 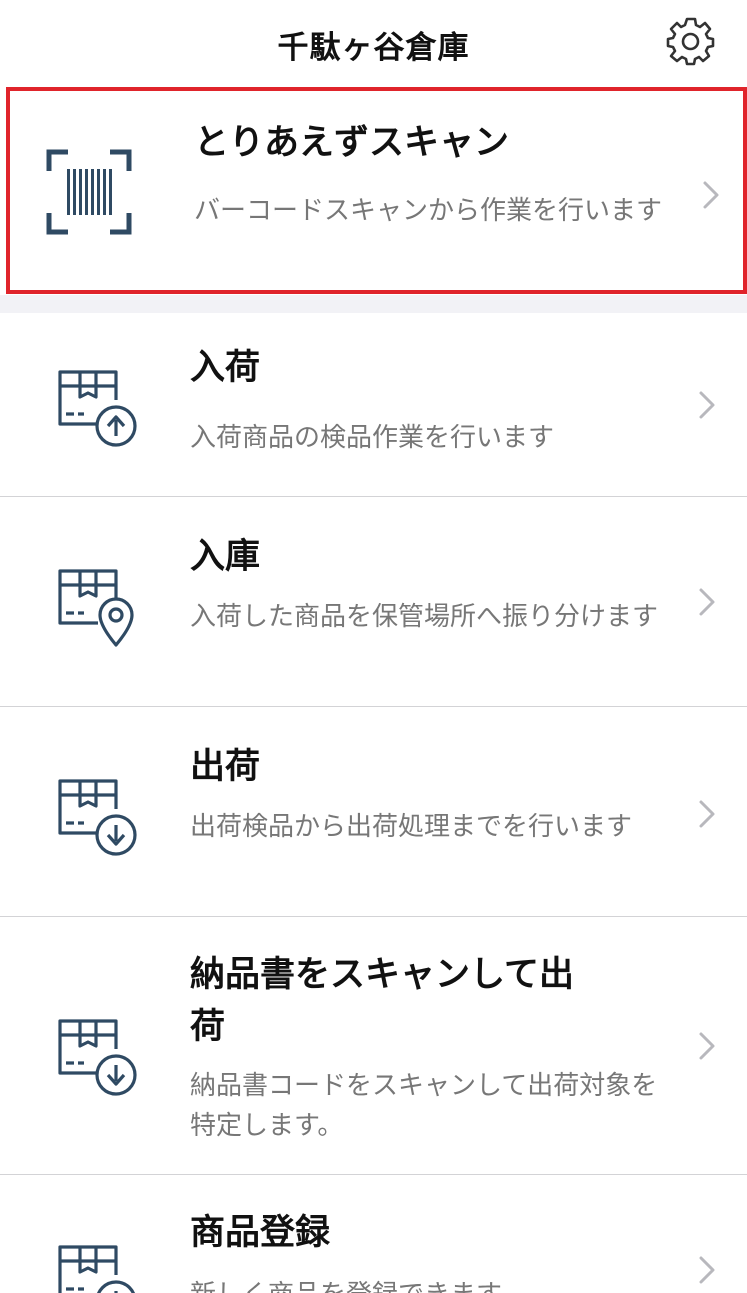 What do you see at coordinates (96, 1269) in the screenshot?
I see `box-add-icon` at bounding box center [96, 1269].